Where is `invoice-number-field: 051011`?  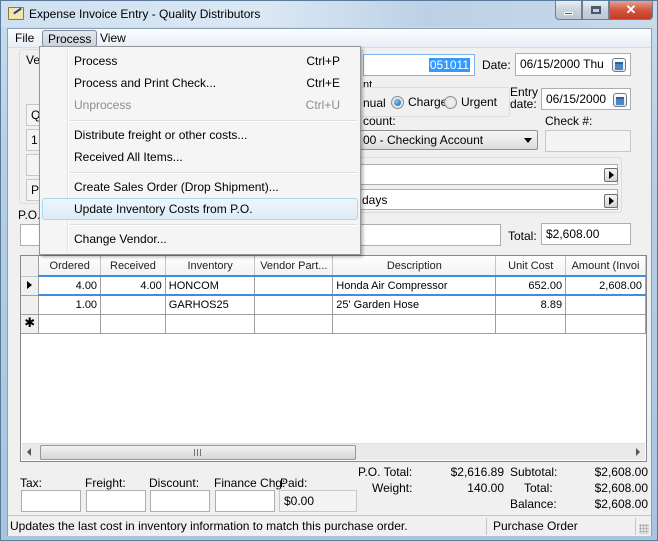
invoice-number-field: 051011 is located at coordinates (419, 65).